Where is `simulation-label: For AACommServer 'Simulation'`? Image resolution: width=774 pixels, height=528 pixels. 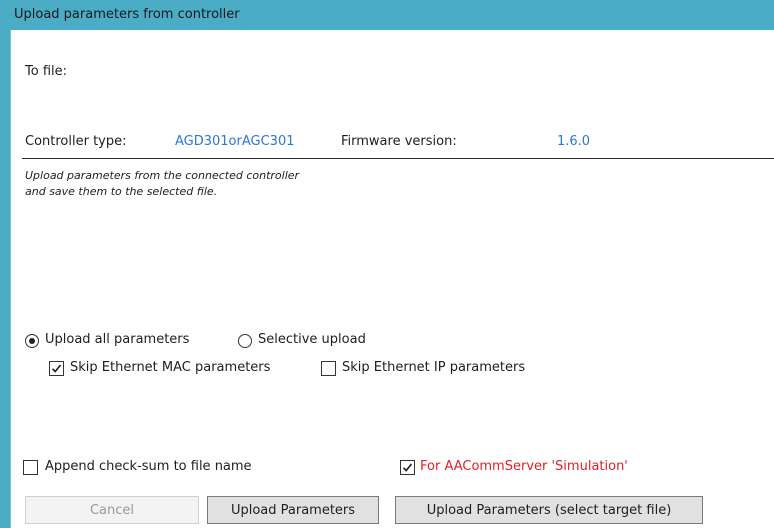
simulation-label: For AACommServer 'Simulation' is located at coordinates (524, 466).